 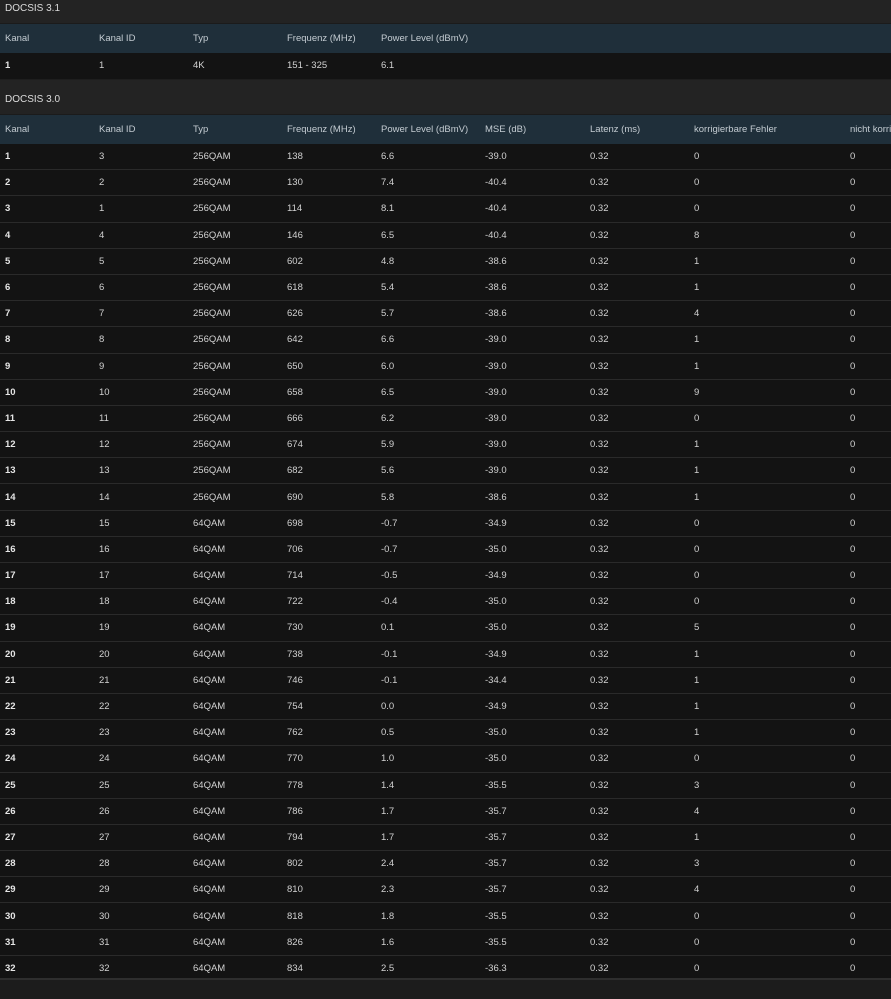 I want to click on column-header: korrigierbare Fehler, so click(x=767, y=129).